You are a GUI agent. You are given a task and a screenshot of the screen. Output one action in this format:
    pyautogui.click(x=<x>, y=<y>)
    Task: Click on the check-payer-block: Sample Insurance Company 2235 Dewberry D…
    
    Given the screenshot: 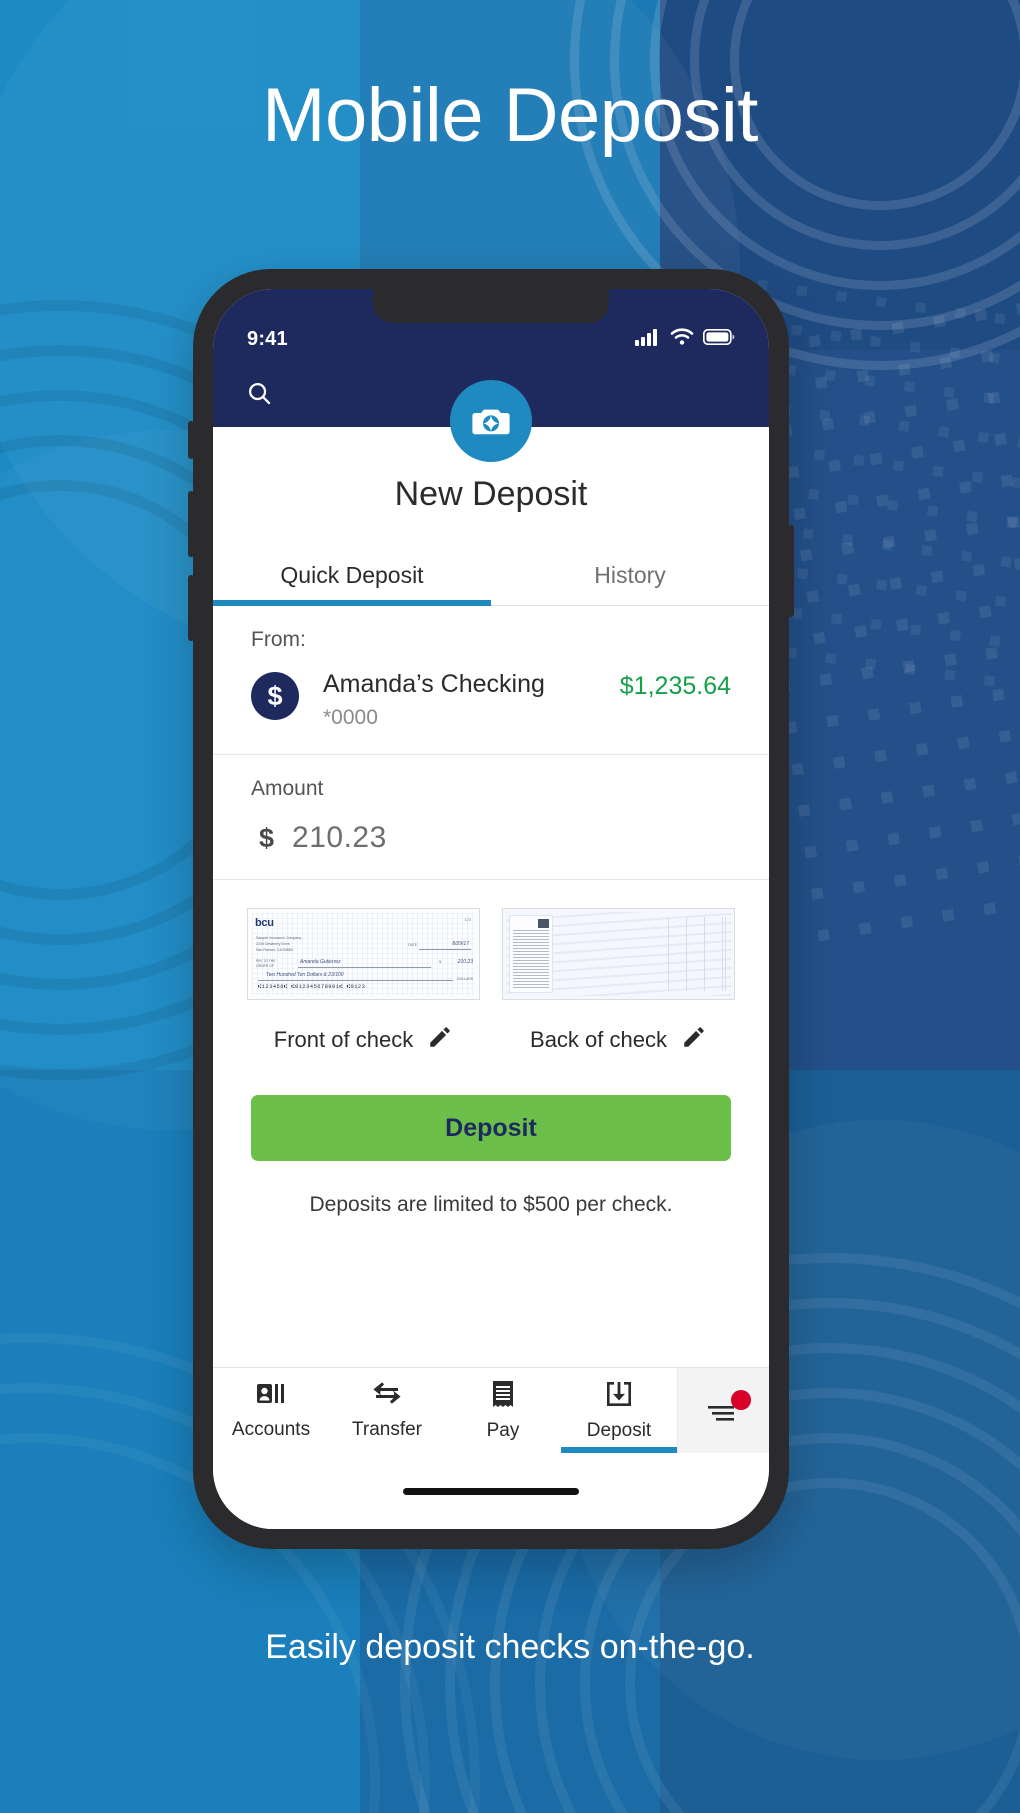 What is the action you would take?
    pyautogui.click(x=279, y=944)
    